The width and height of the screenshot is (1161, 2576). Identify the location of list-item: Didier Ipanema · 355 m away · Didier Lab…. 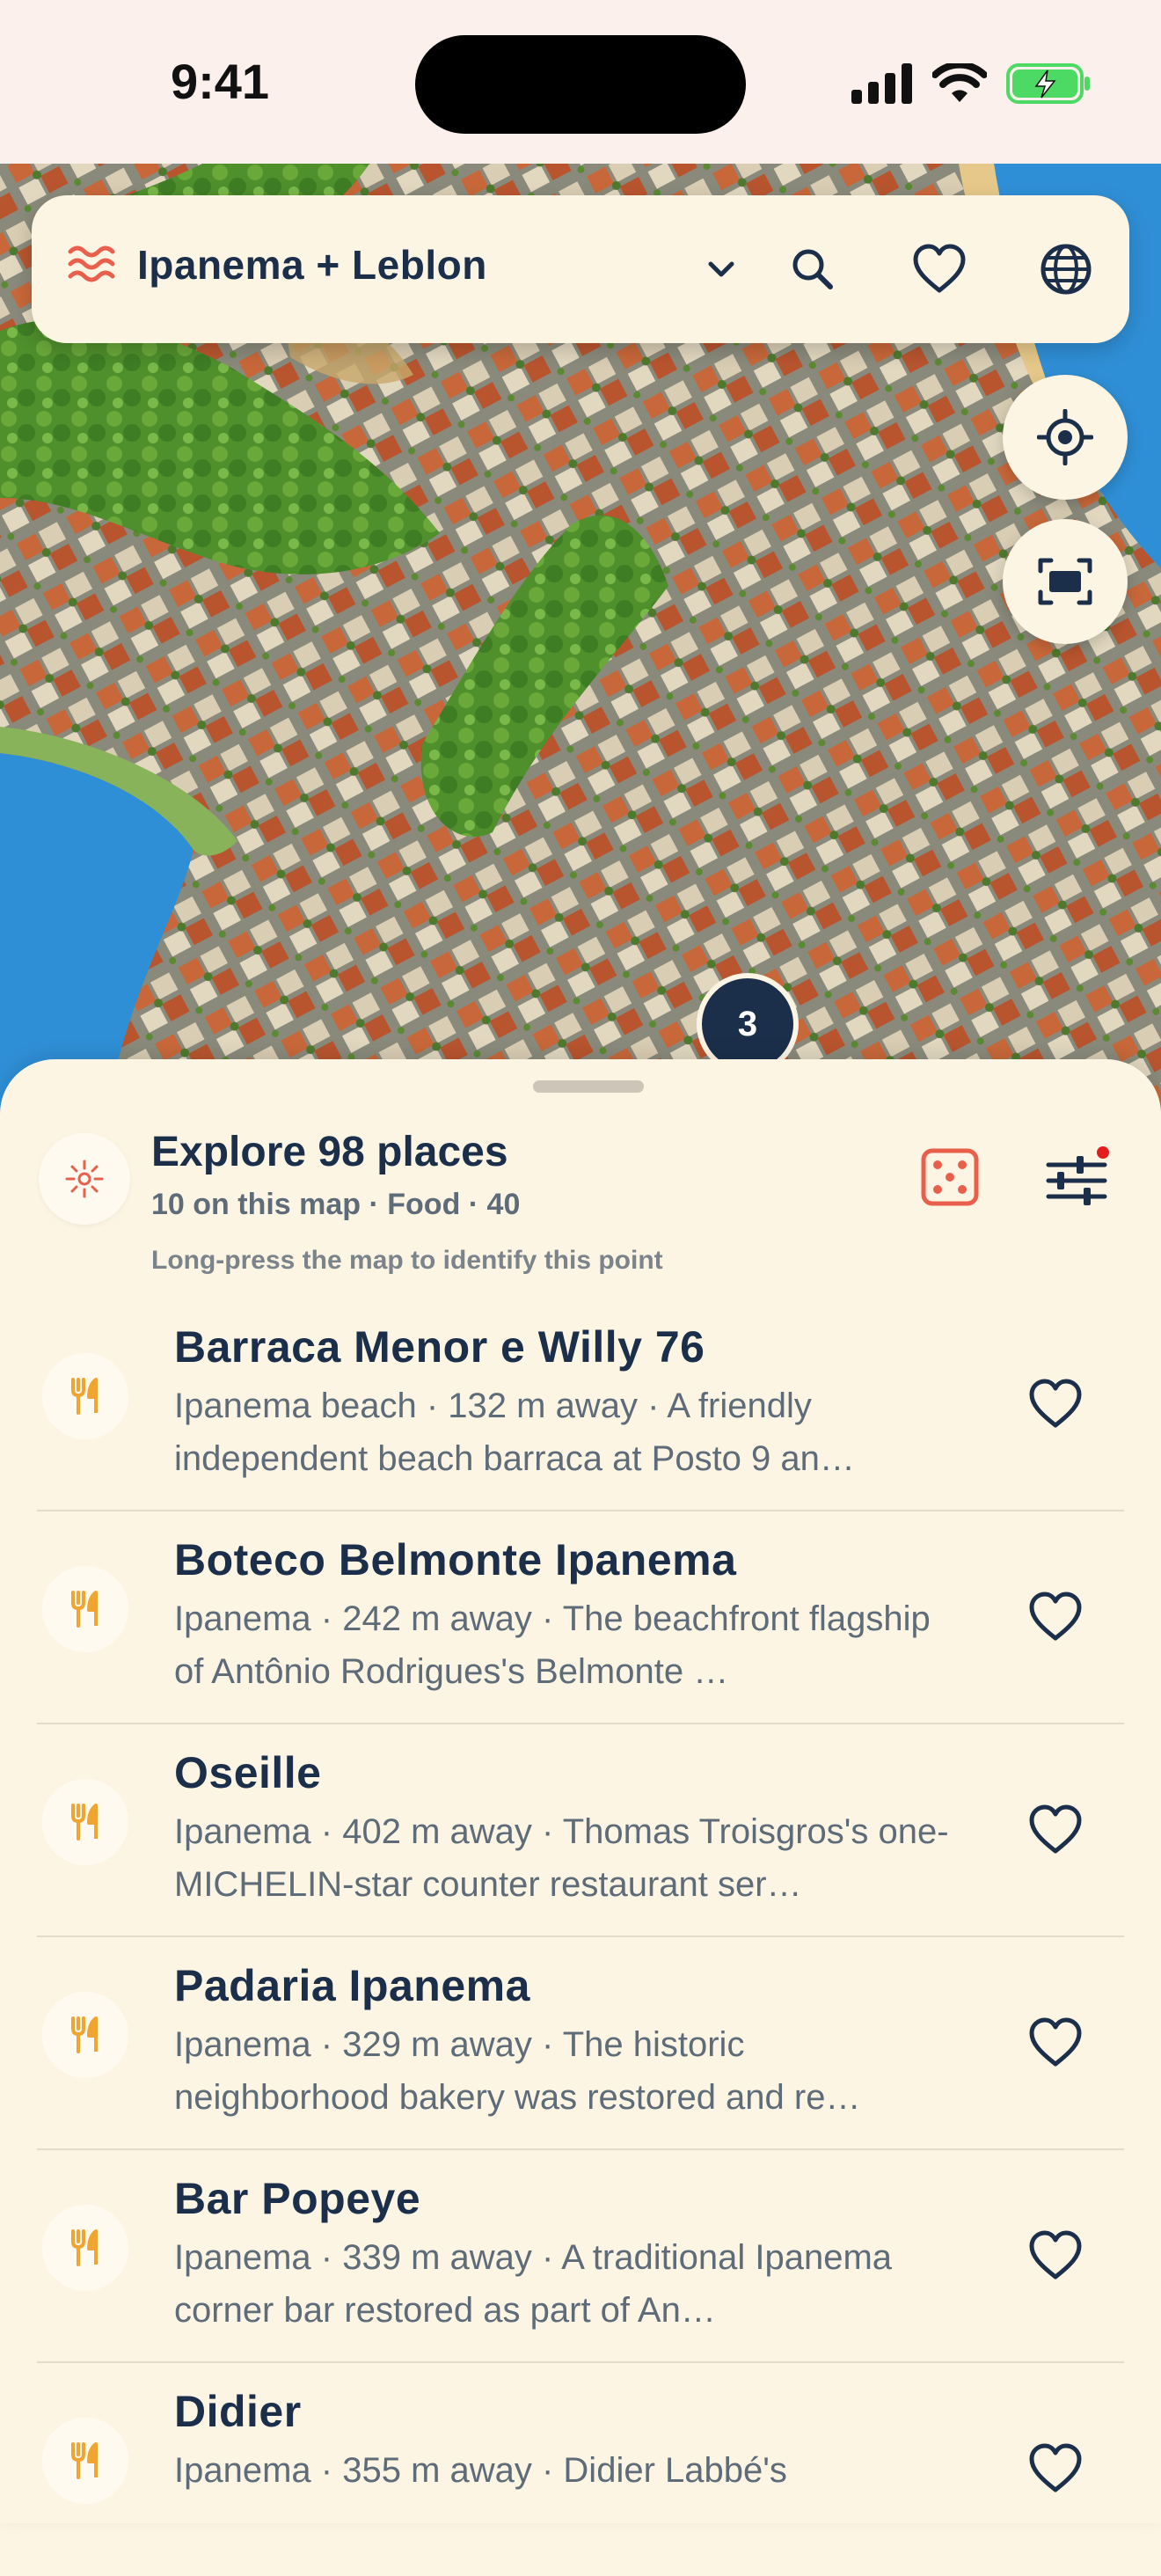
(580, 2469).